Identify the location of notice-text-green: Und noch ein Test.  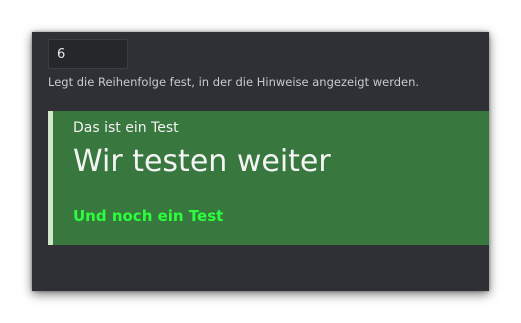
(148, 216).